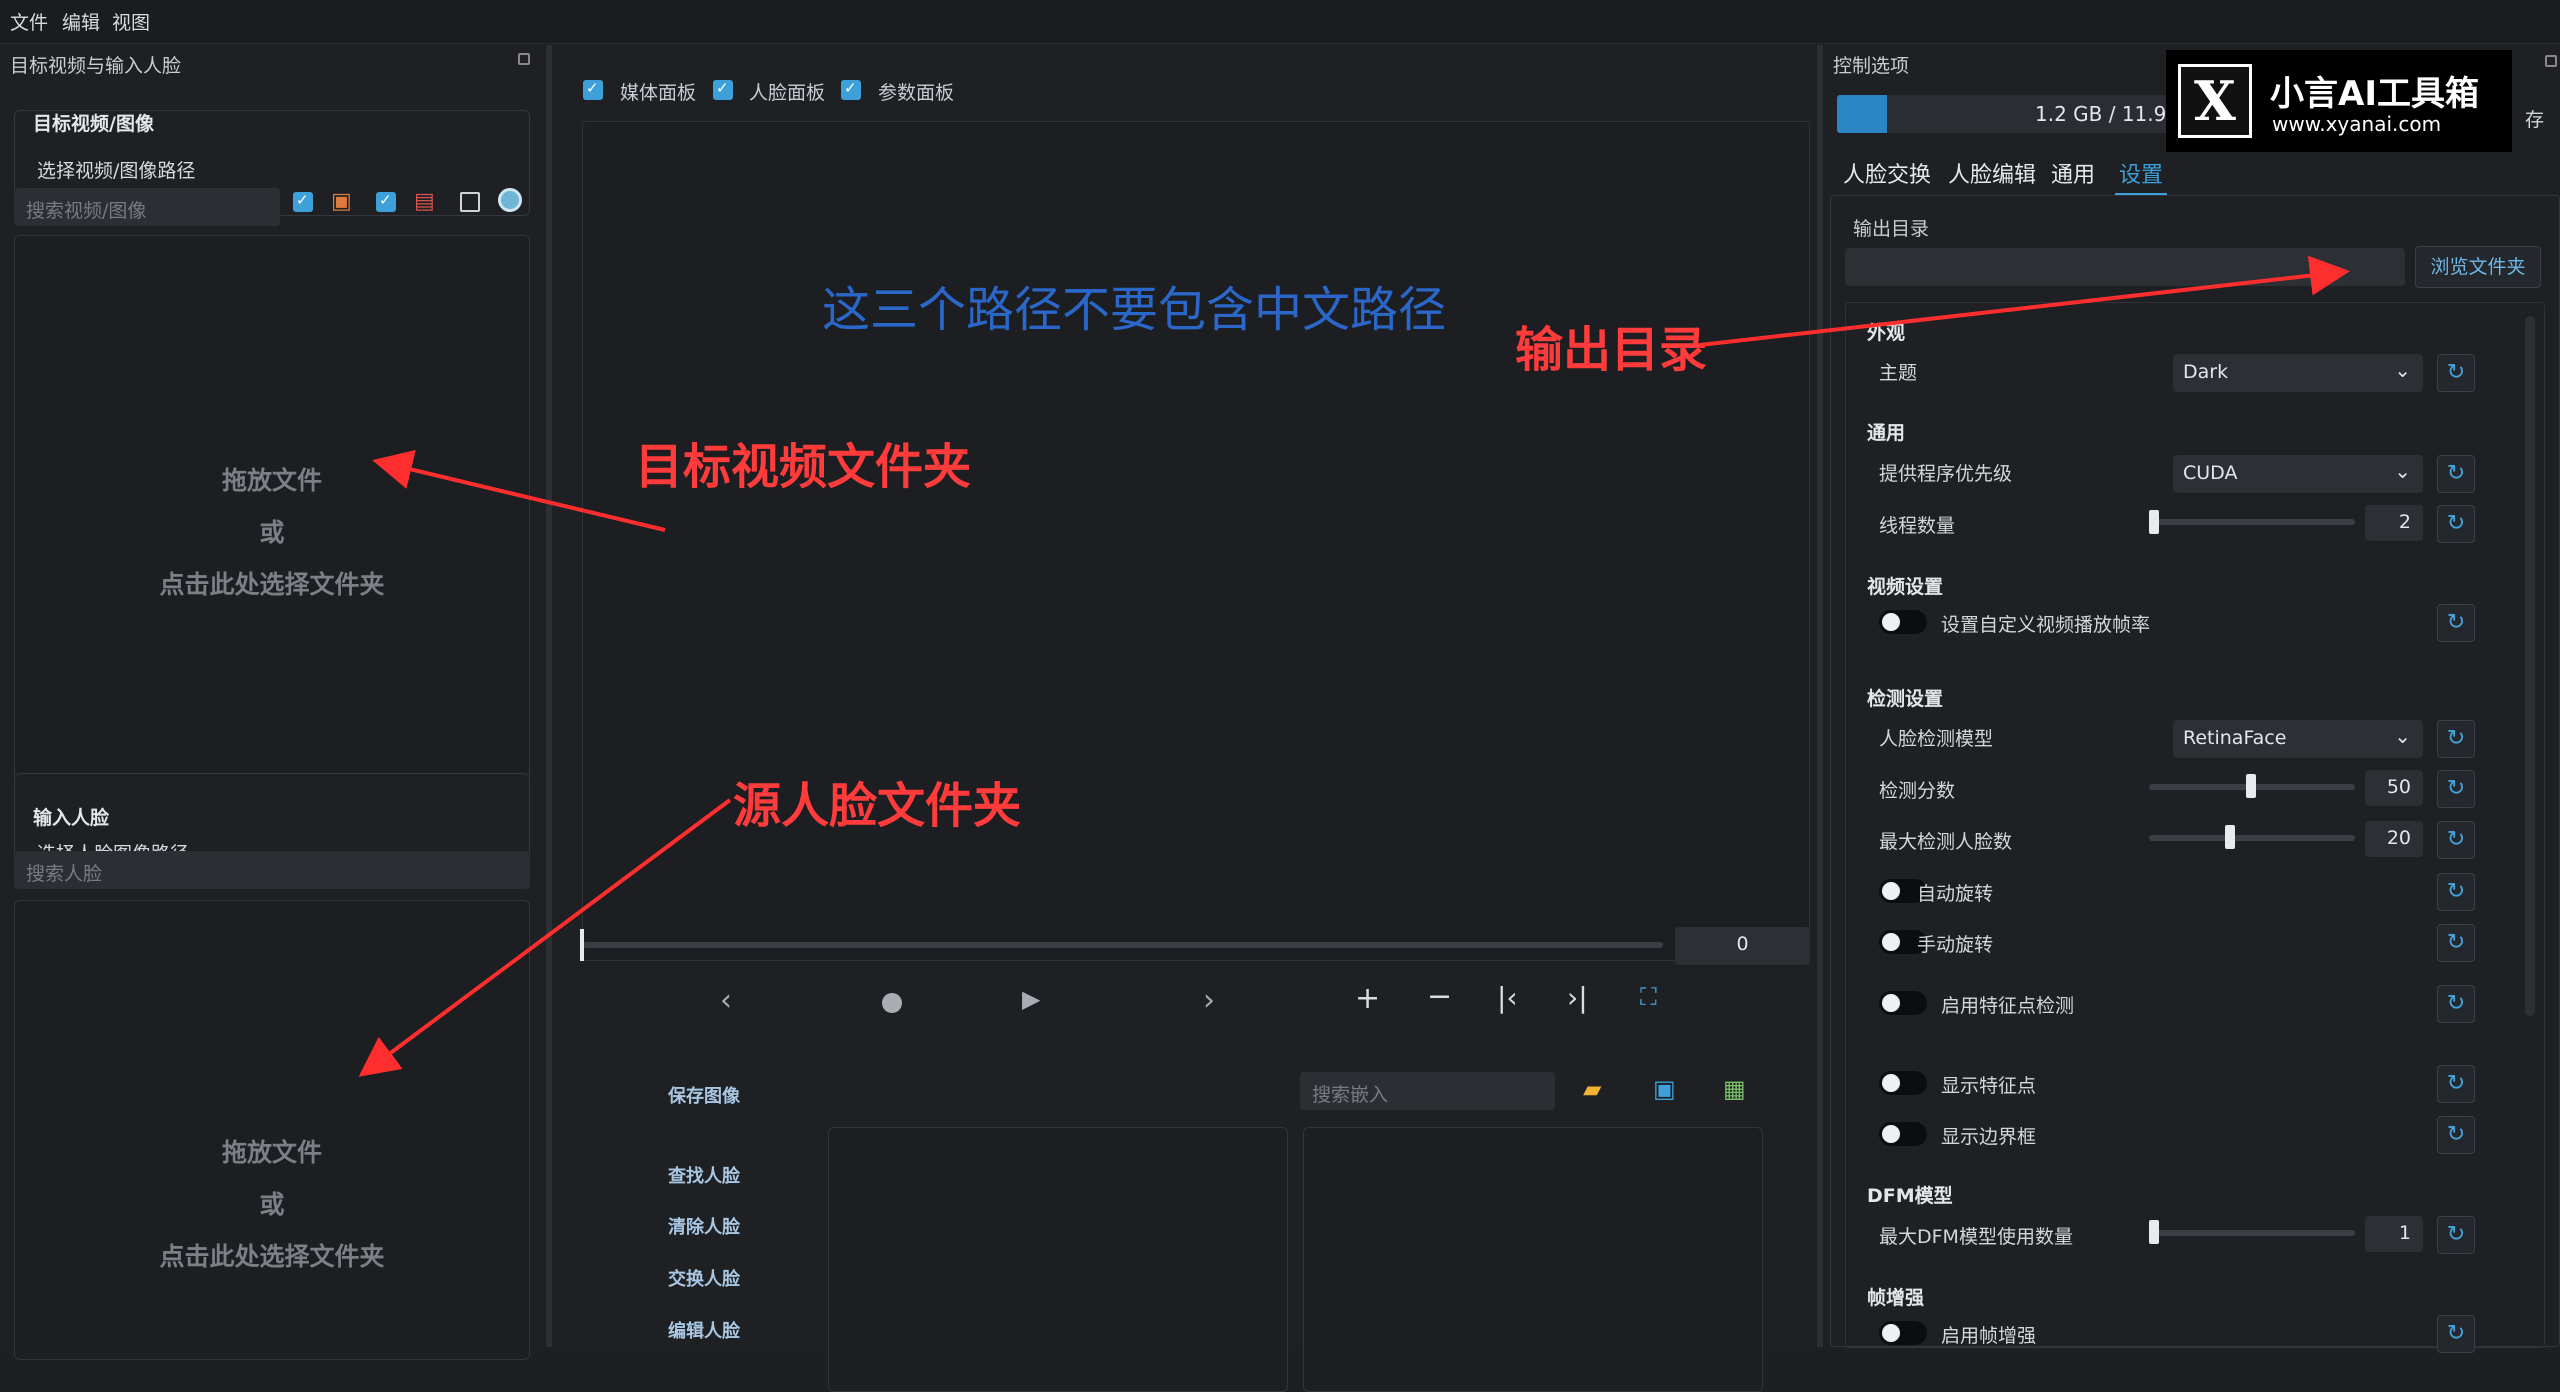  Describe the element at coordinates (2456, 1004) in the screenshot. I see `landmark-reset-button: ↻` at that location.